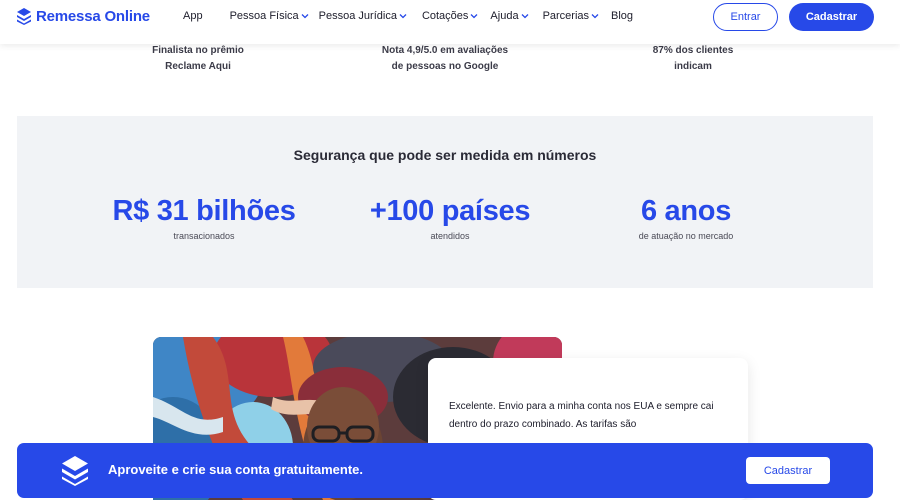 The height and width of the screenshot is (500, 900). I want to click on award-line: indicam, so click(693, 66).